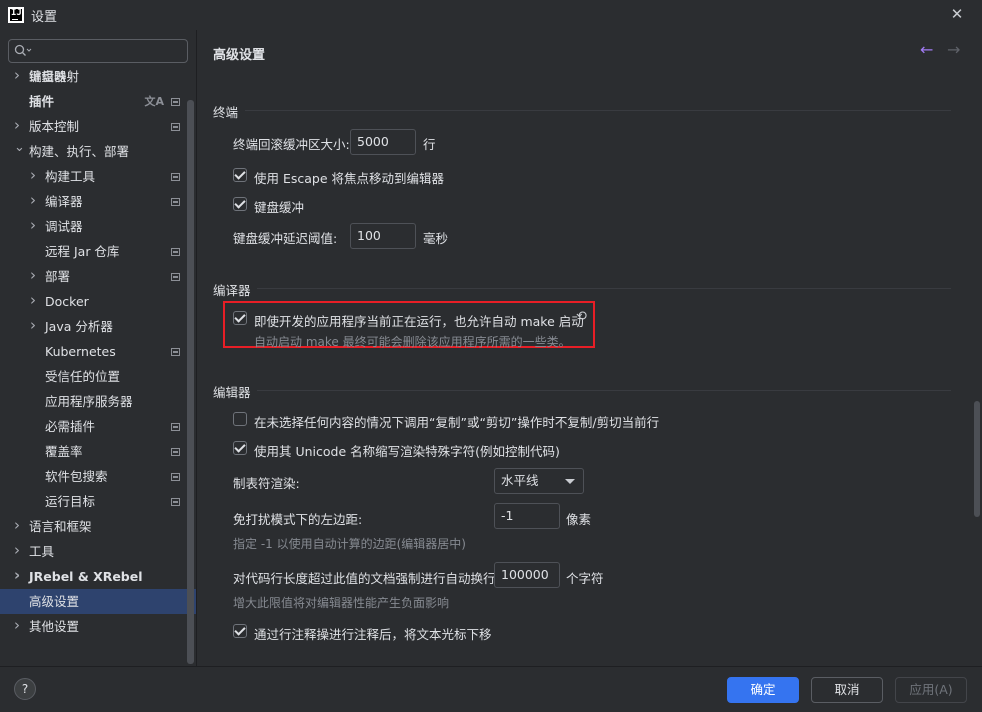 The height and width of the screenshot is (712, 982). Describe the element at coordinates (366, 578) in the screenshot. I see `soft-wrap-label: 对代码行长度超过此值的文档强制进行自动换行:` at that location.